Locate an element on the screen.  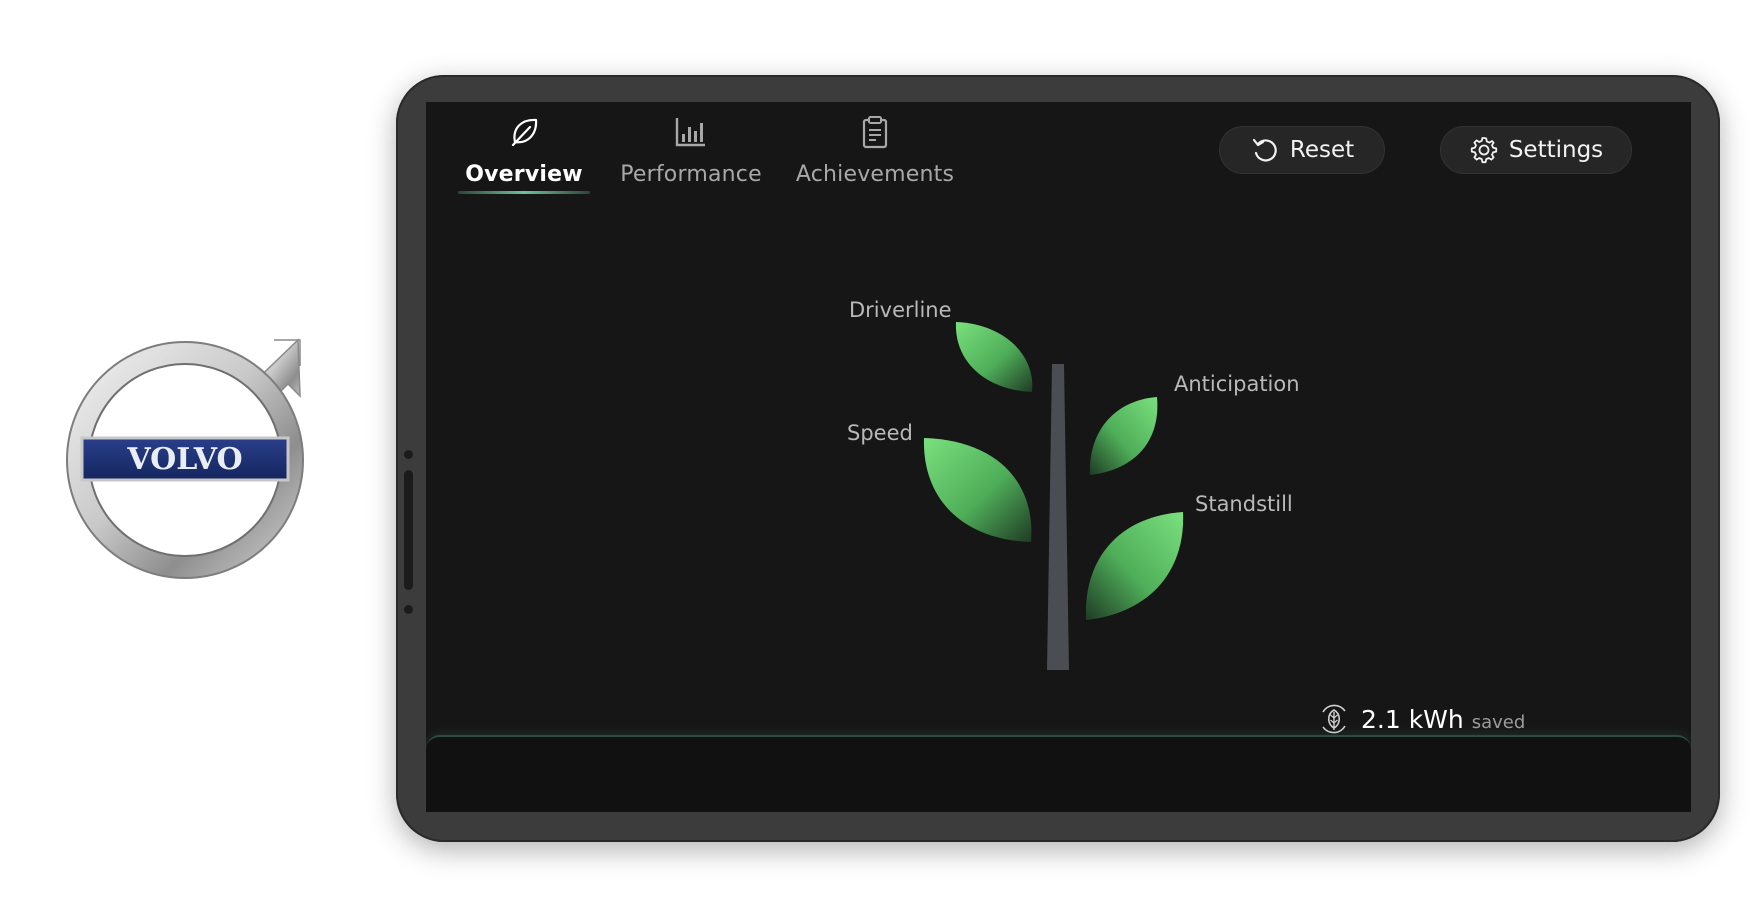
volvo-logo: VOLVO is located at coordinates (190, 460).